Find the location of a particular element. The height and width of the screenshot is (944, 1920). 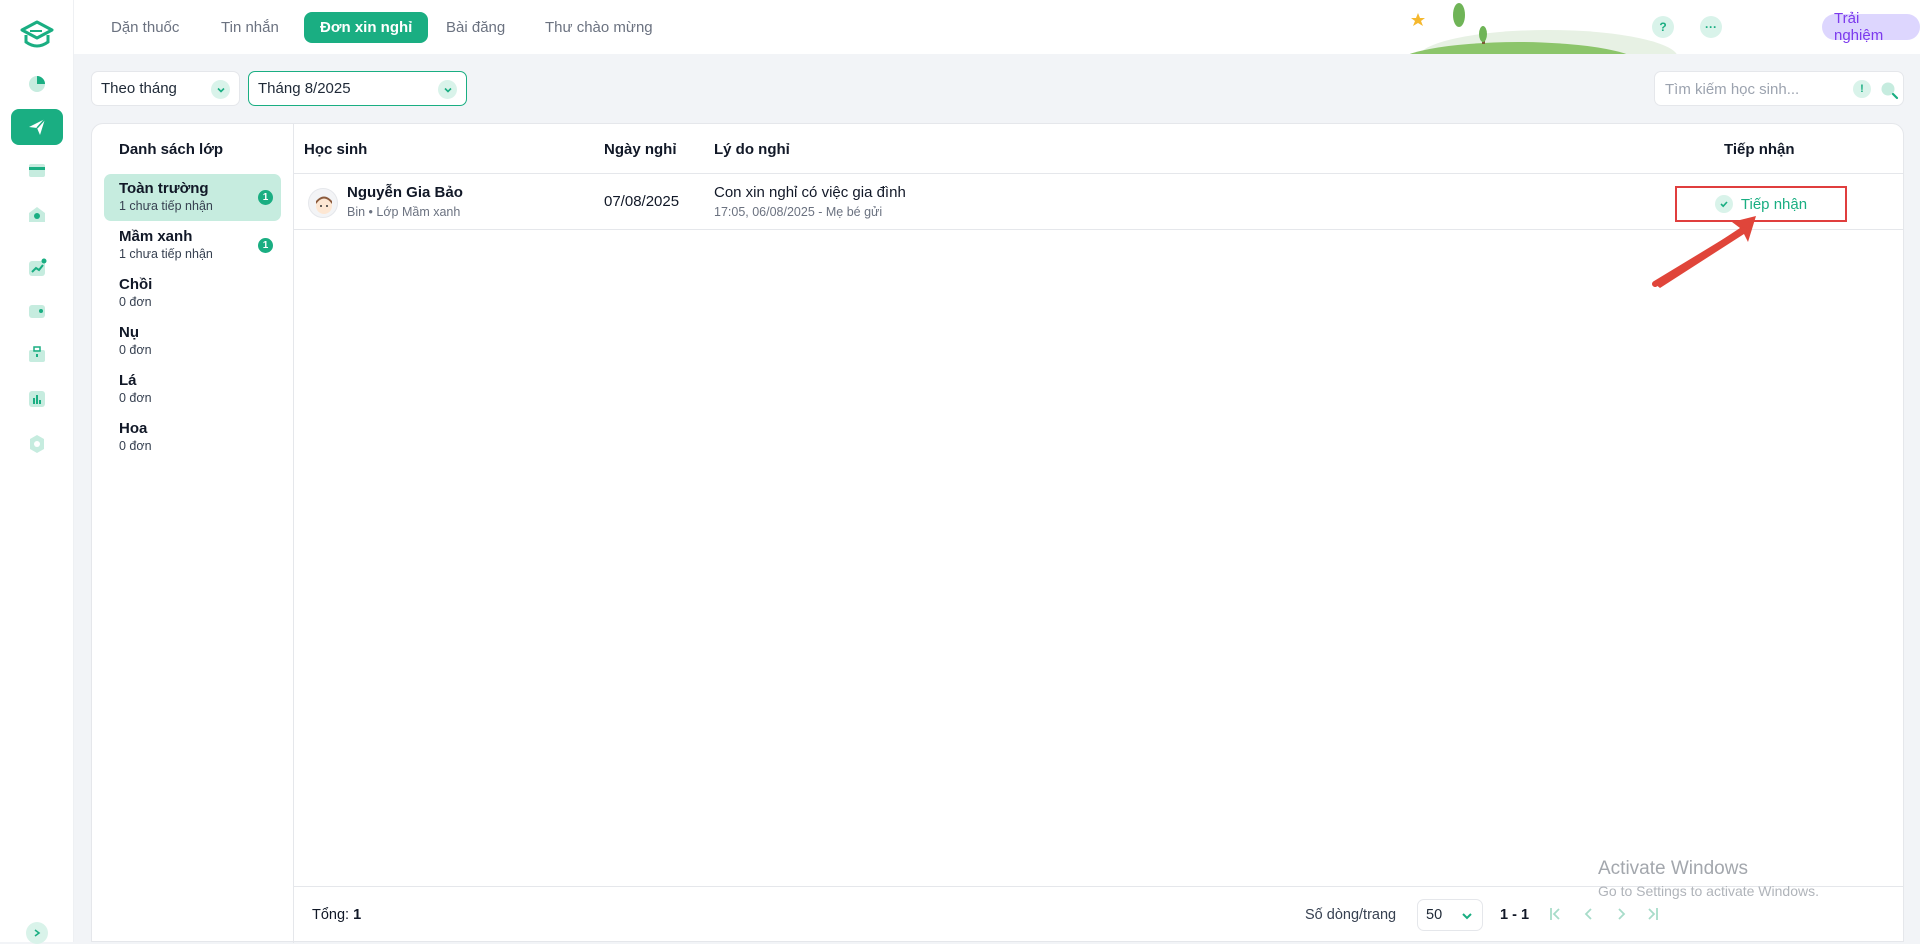

sidebar-item-settings is located at coordinates (37, 444).